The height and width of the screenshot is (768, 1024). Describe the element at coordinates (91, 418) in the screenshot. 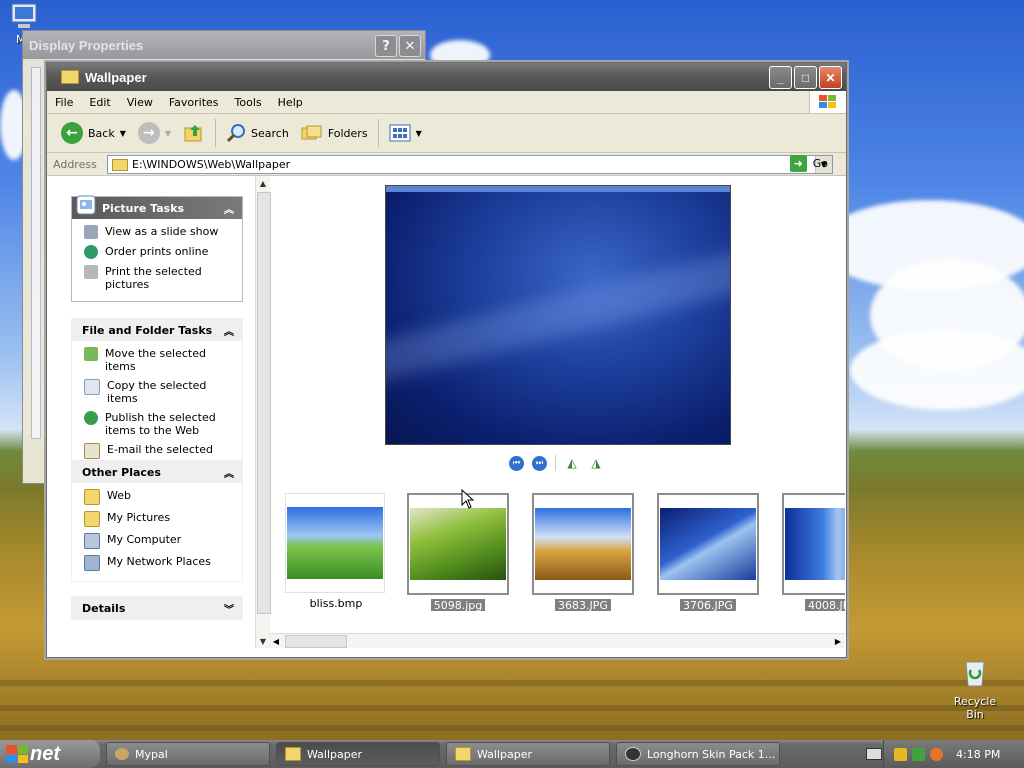

I see `publish-web-icon` at that location.